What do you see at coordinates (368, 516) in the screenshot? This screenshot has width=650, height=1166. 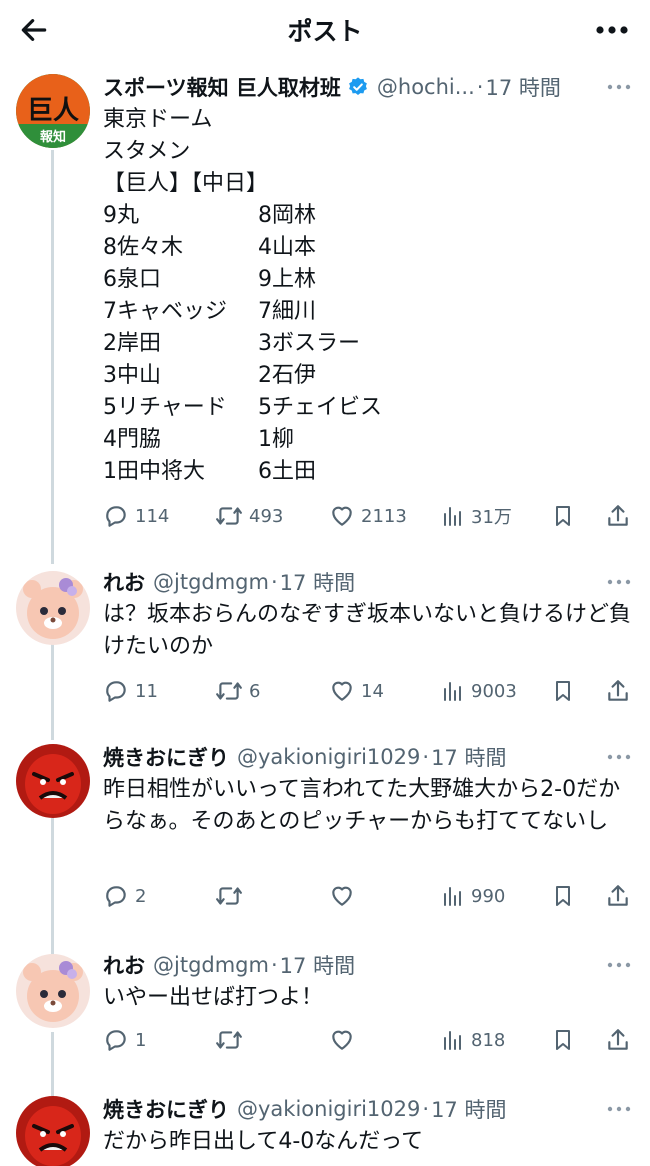 I see `like-button: 2113` at bounding box center [368, 516].